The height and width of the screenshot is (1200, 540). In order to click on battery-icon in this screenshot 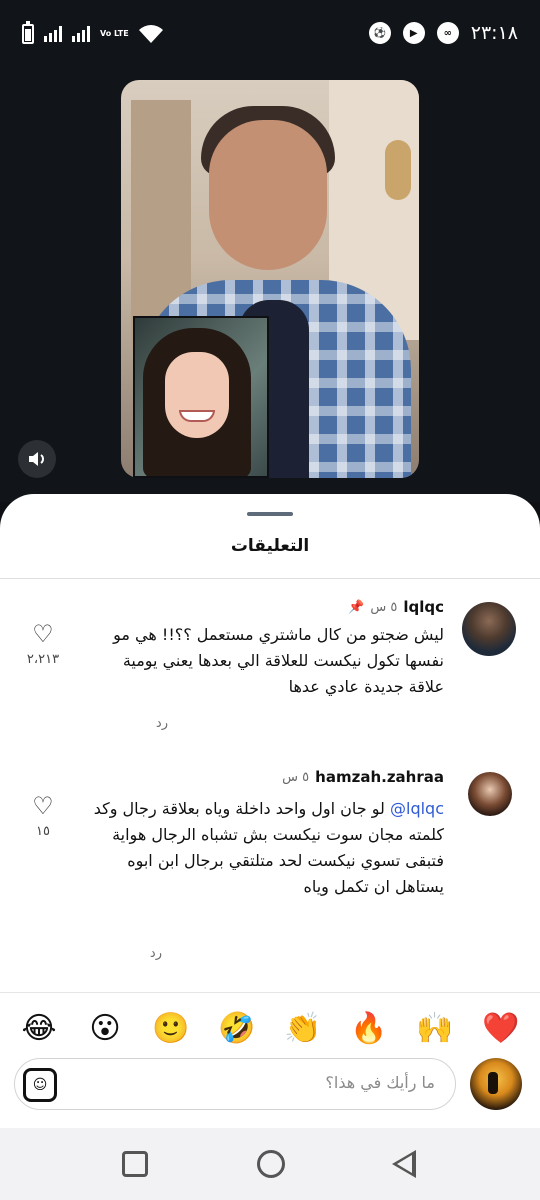, I will do `click(28, 32)`.